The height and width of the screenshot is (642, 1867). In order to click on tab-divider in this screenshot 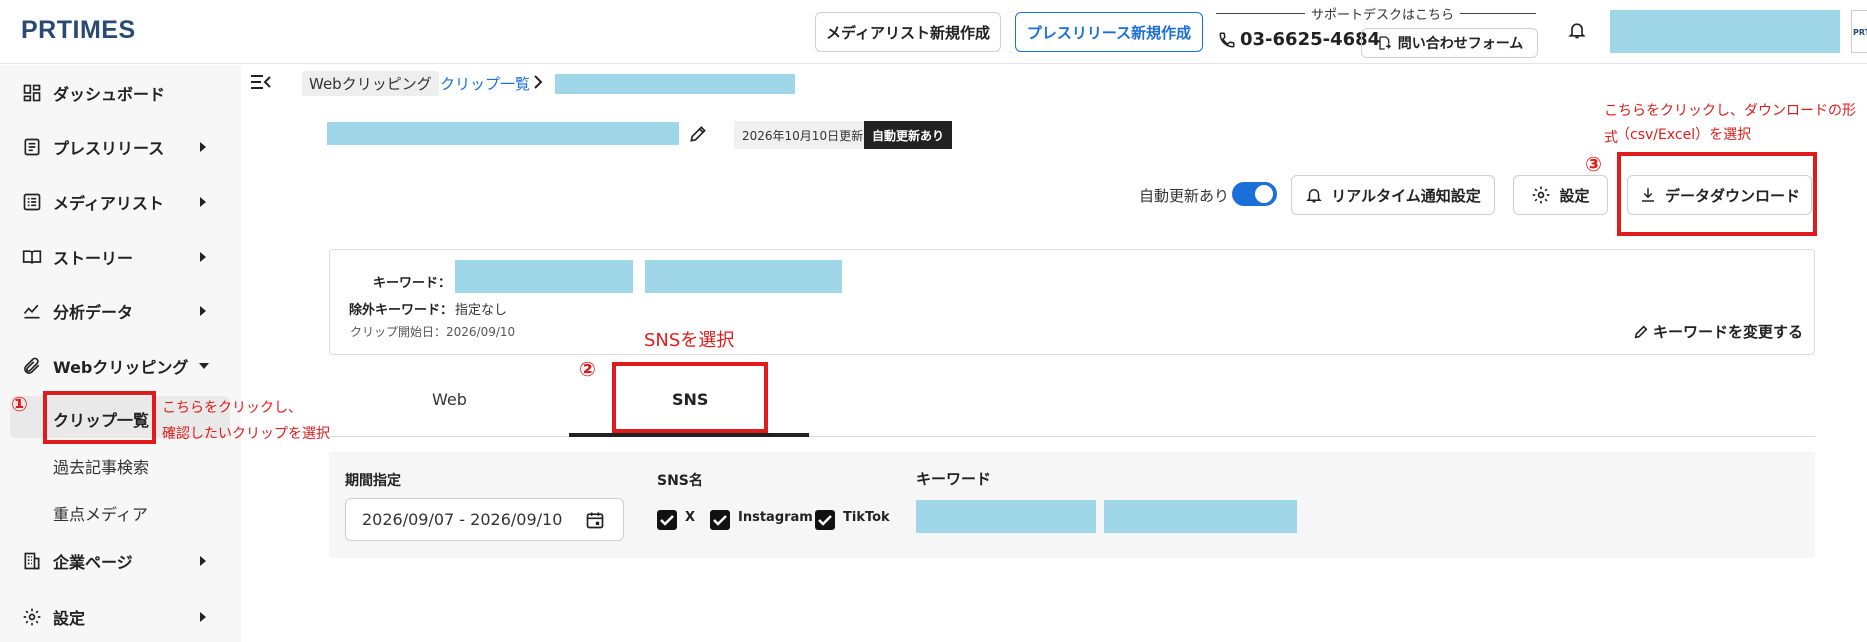, I will do `click(1072, 436)`.